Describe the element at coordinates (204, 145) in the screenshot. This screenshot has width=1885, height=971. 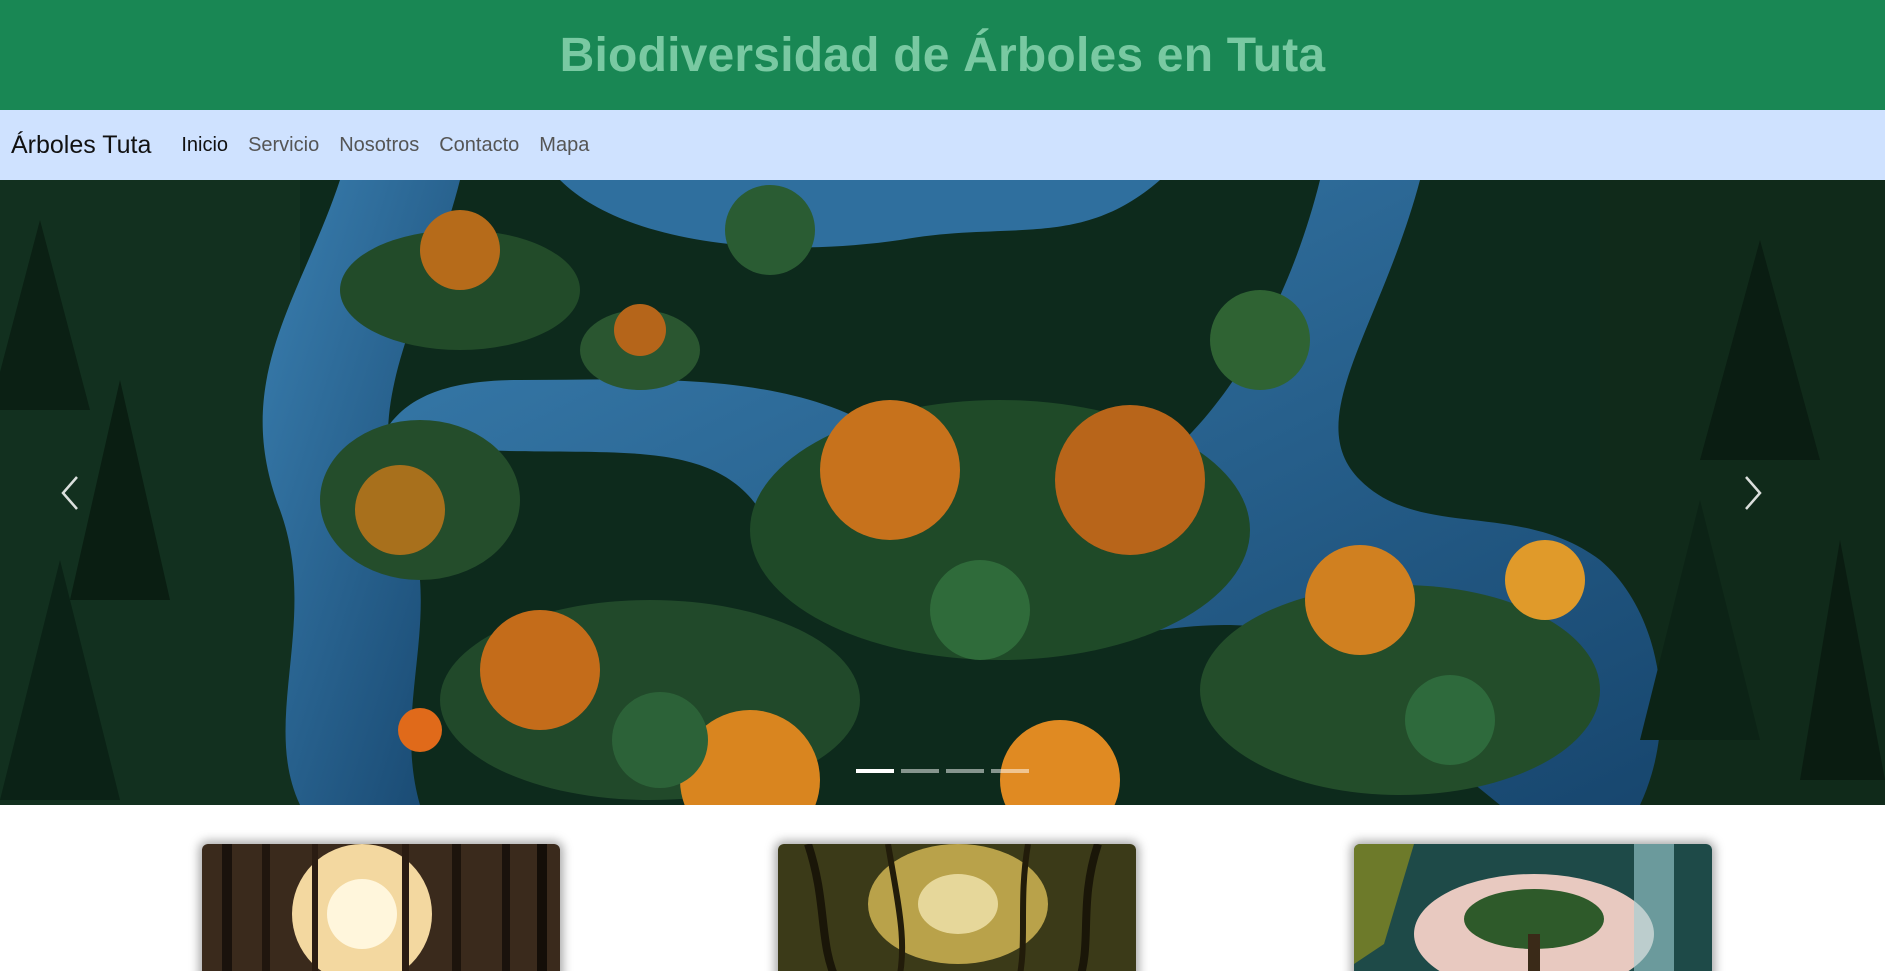
I see `nav-item-inicio: Inicio` at that location.